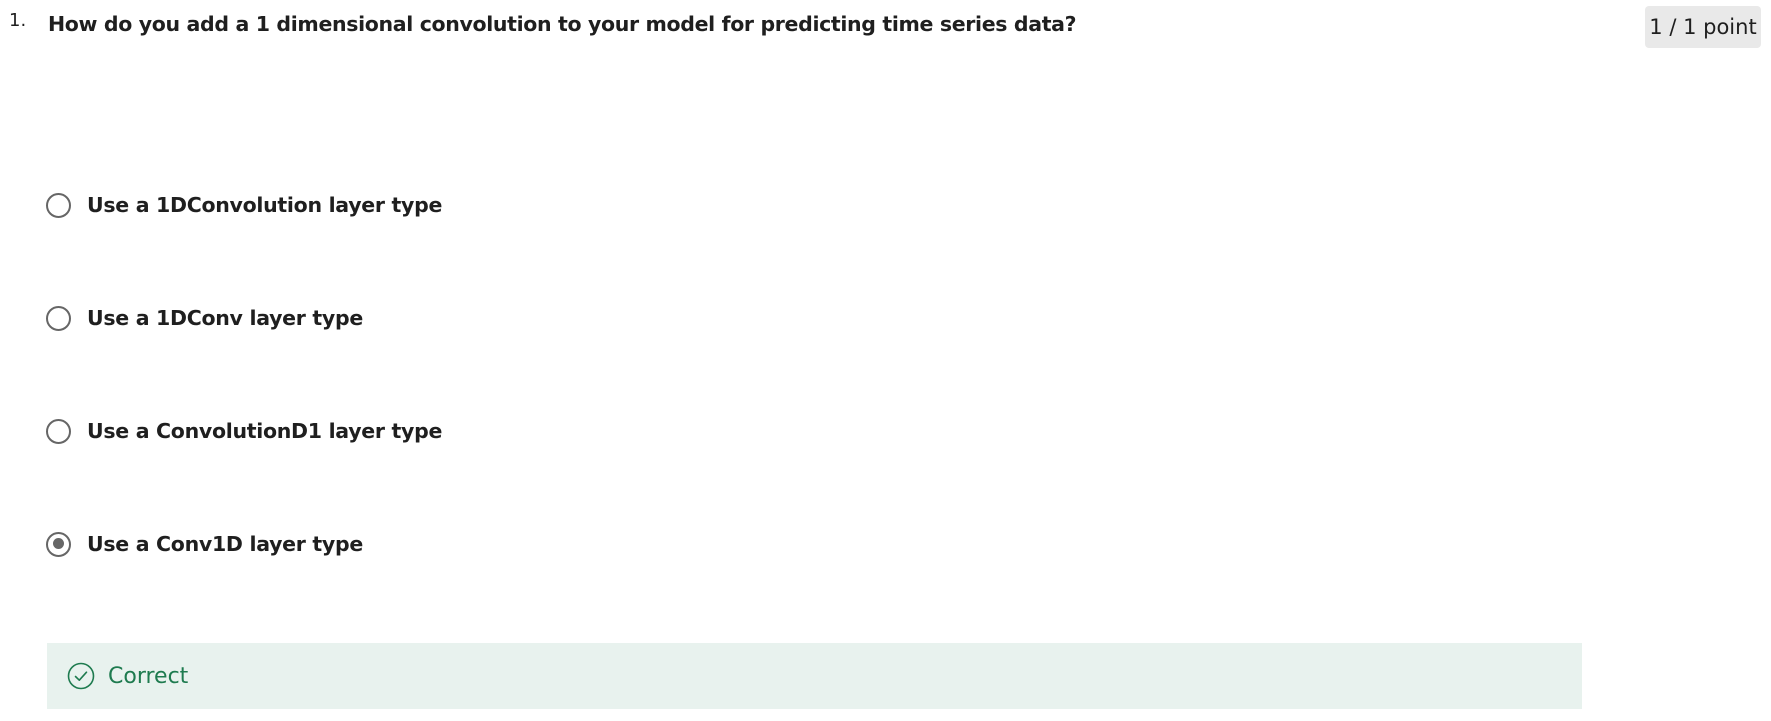 This screenshot has height=721, width=1771. Describe the element at coordinates (58, 544) in the screenshot. I see `radio-button-selected` at that location.